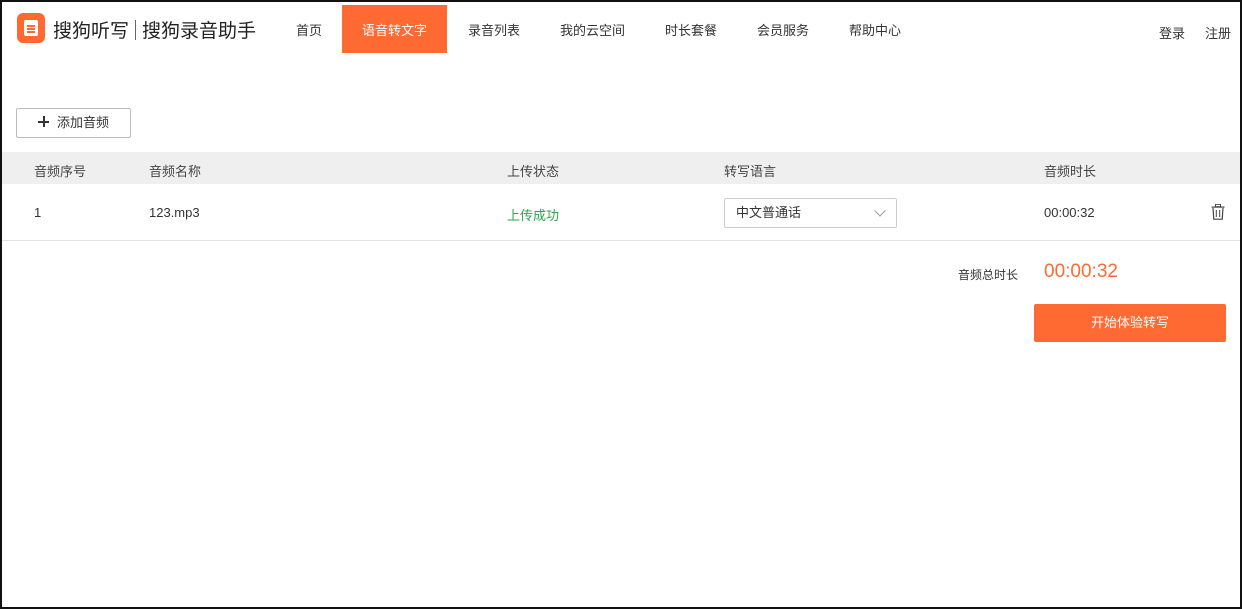  What do you see at coordinates (880, 211) in the screenshot?
I see `chevron-down-icon` at bounding box center [880, 211].